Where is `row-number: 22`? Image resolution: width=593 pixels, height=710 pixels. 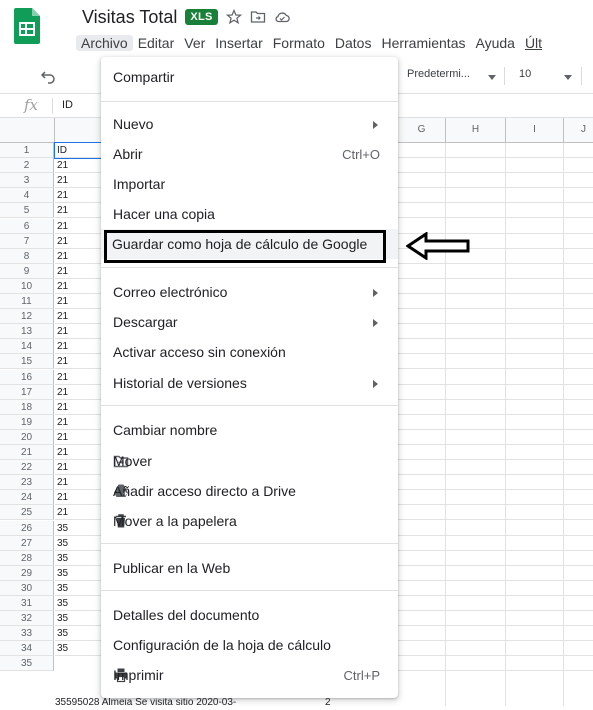
row-number: 22 is located at coordinates (27, 467).